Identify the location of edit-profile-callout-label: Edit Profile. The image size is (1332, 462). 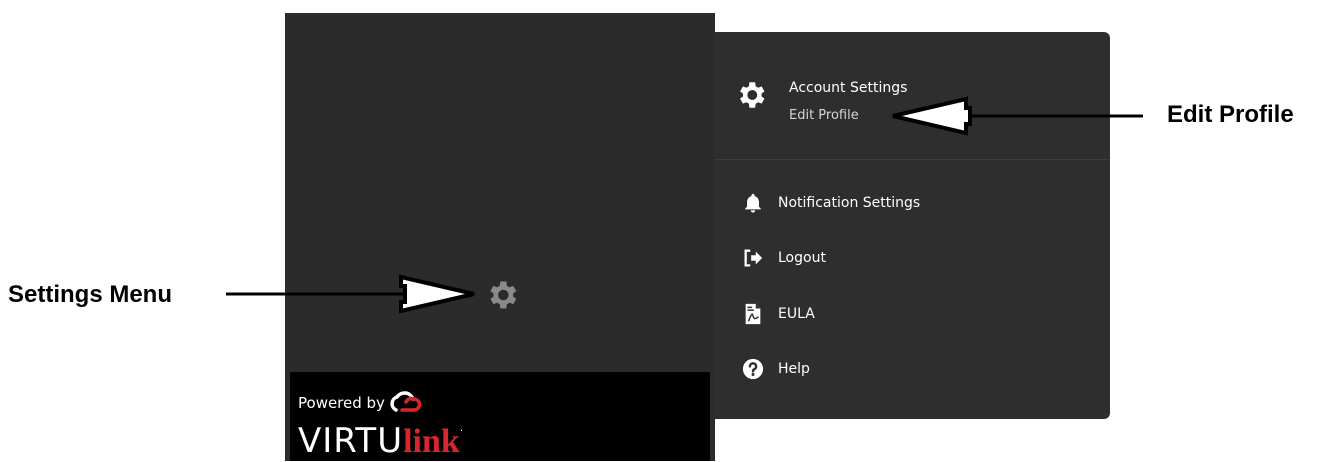
(1230, 114).